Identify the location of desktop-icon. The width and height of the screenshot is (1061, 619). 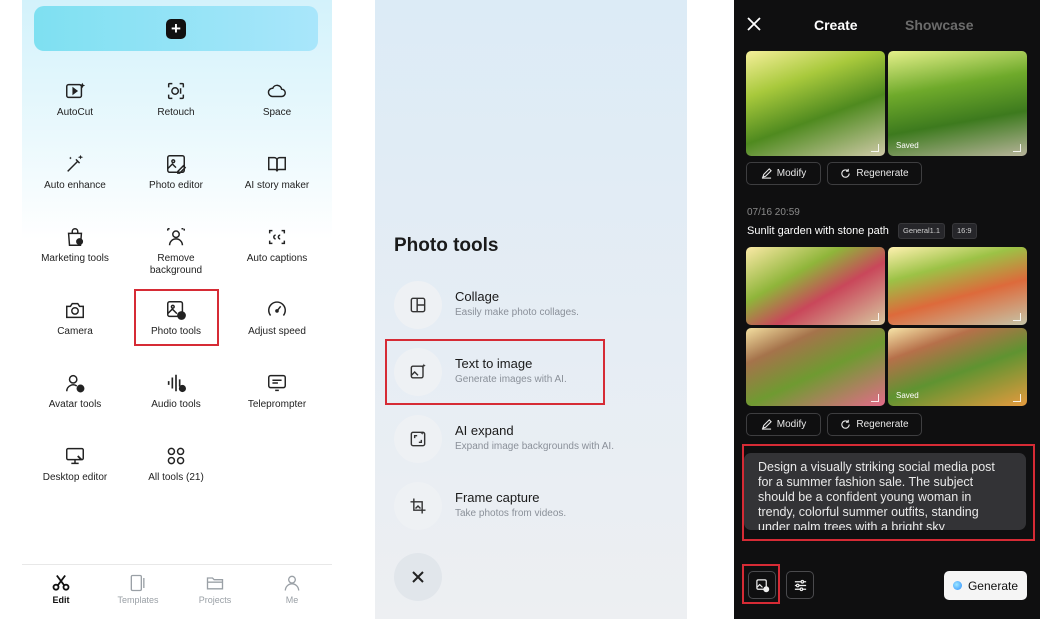
(75, 456).